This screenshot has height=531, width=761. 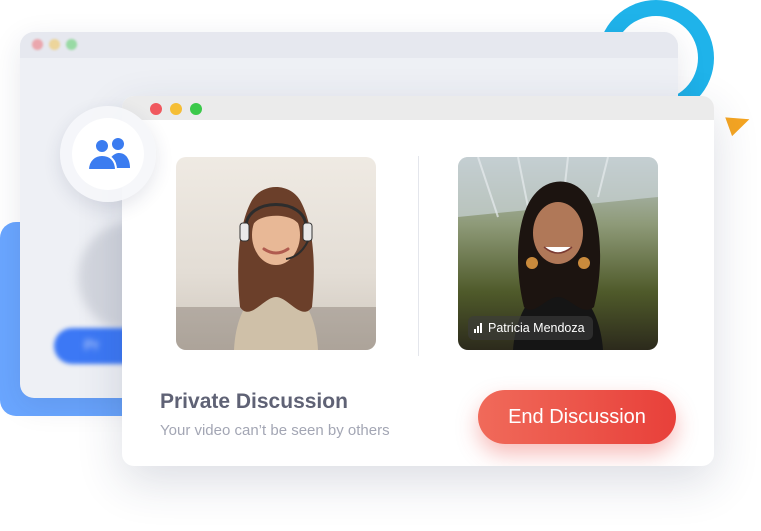 I want to click on people-badge-inner, so click(x=108, y=154).